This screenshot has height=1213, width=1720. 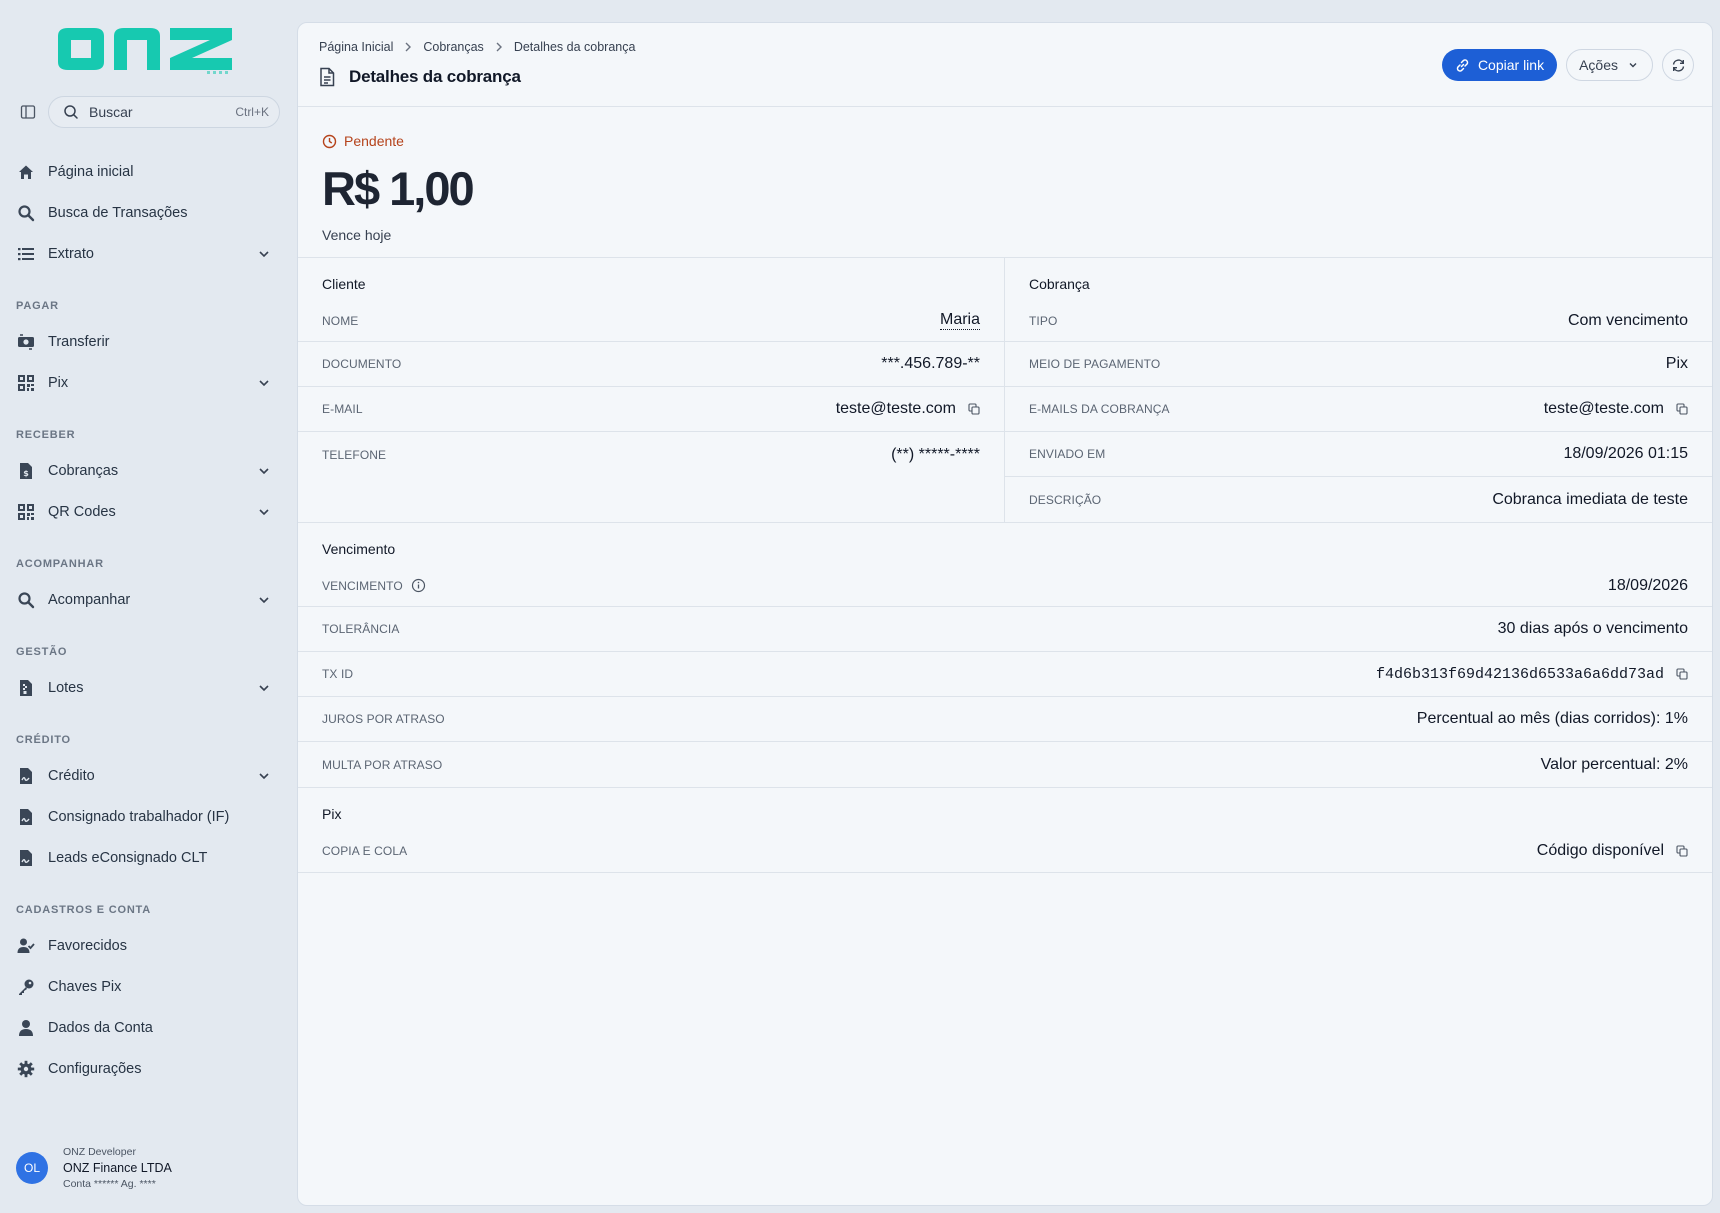 What do you see at coordinates (1005, 764) in the screenshot?
I see `detail-row: MULTA POR ATRASO Valor percentual: 2%` at bounding box center [1005, 764].